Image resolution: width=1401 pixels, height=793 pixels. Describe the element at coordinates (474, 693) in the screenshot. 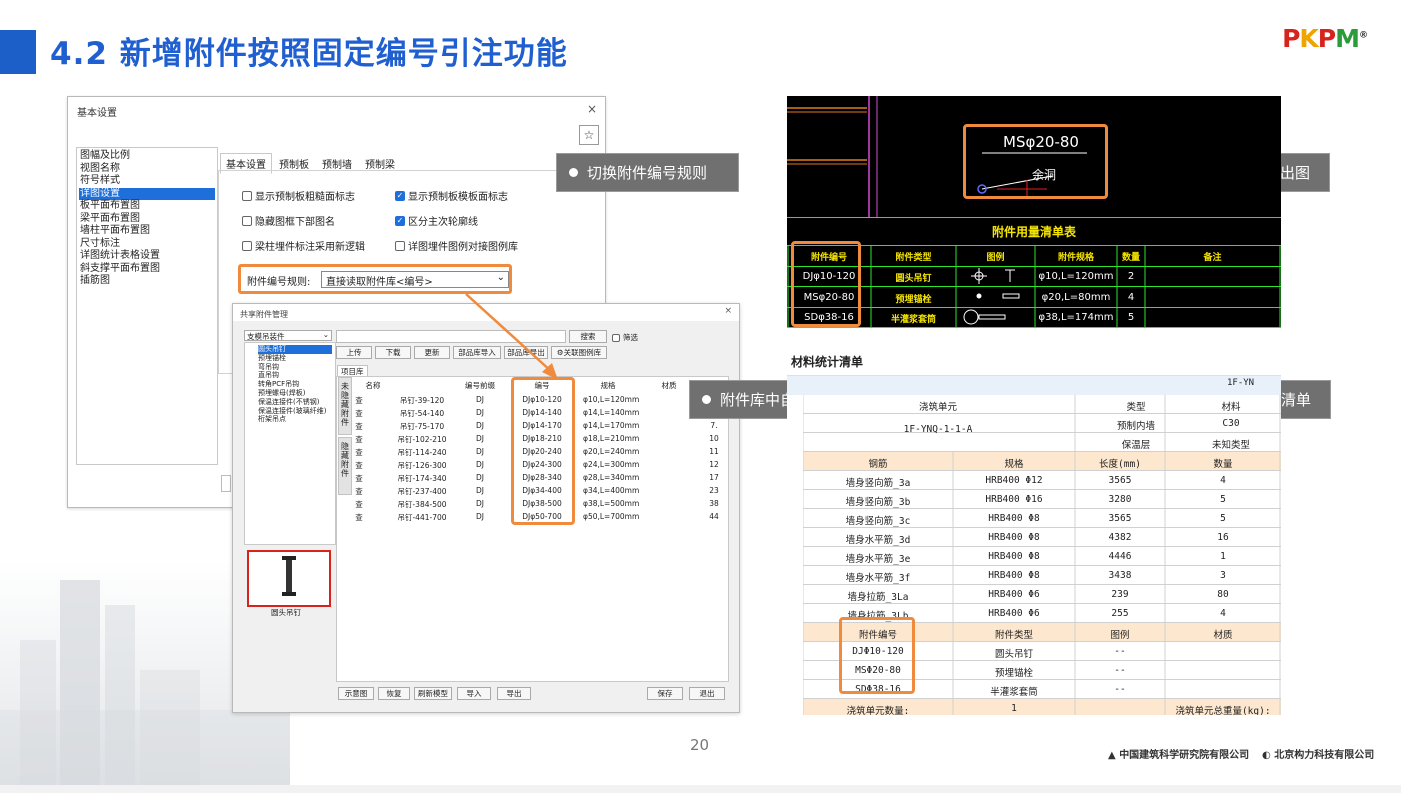

I see `import-button: 导入` at that location.